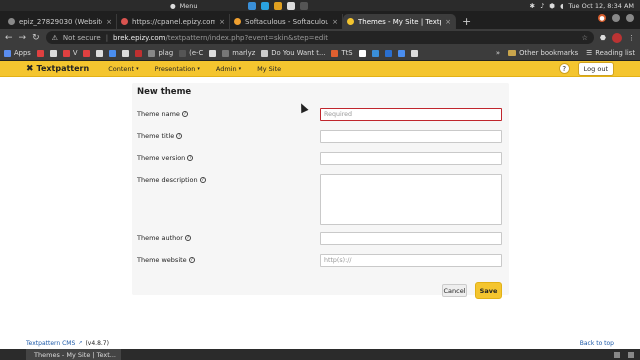  I want to click on os-launcher-icons, so click(278, 5).